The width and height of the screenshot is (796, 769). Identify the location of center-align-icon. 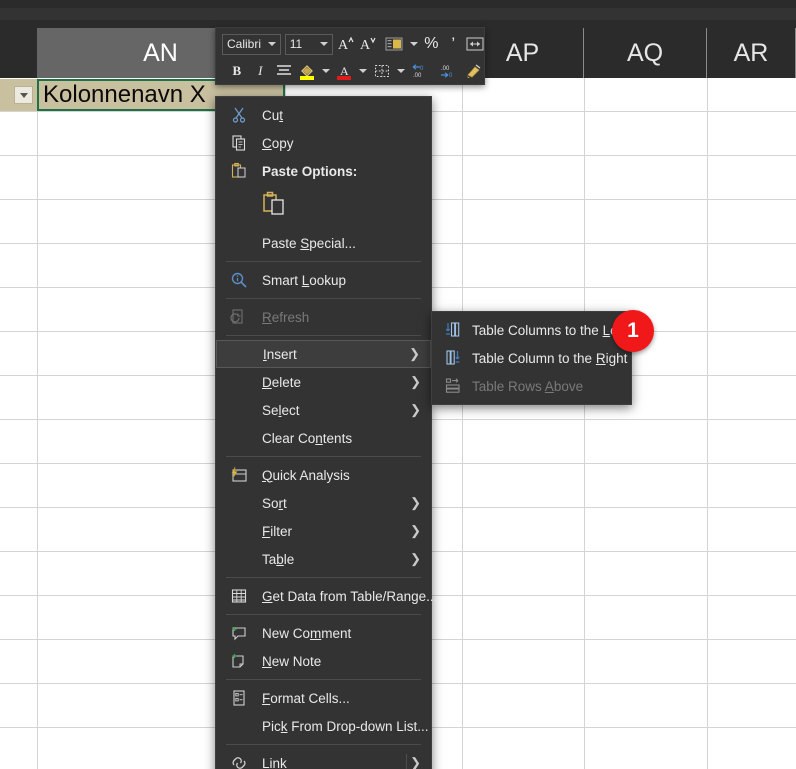
(284, 71).